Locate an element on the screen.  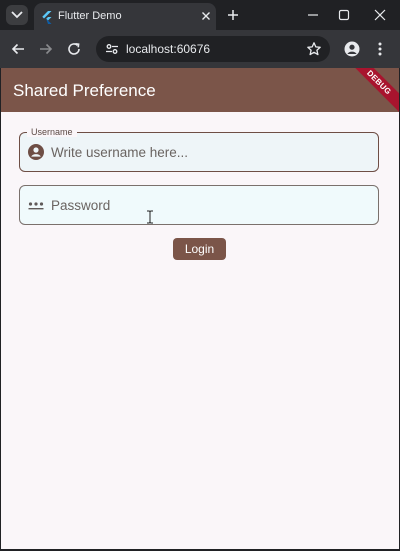
window-close-icon is located at coordinates (380, 15).